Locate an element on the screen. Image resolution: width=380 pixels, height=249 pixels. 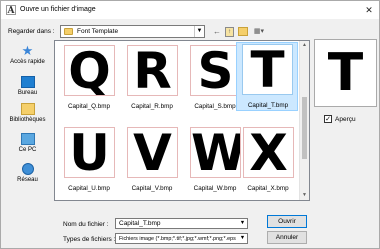
file-thumbnail: X is located at coordinates (268, 152).